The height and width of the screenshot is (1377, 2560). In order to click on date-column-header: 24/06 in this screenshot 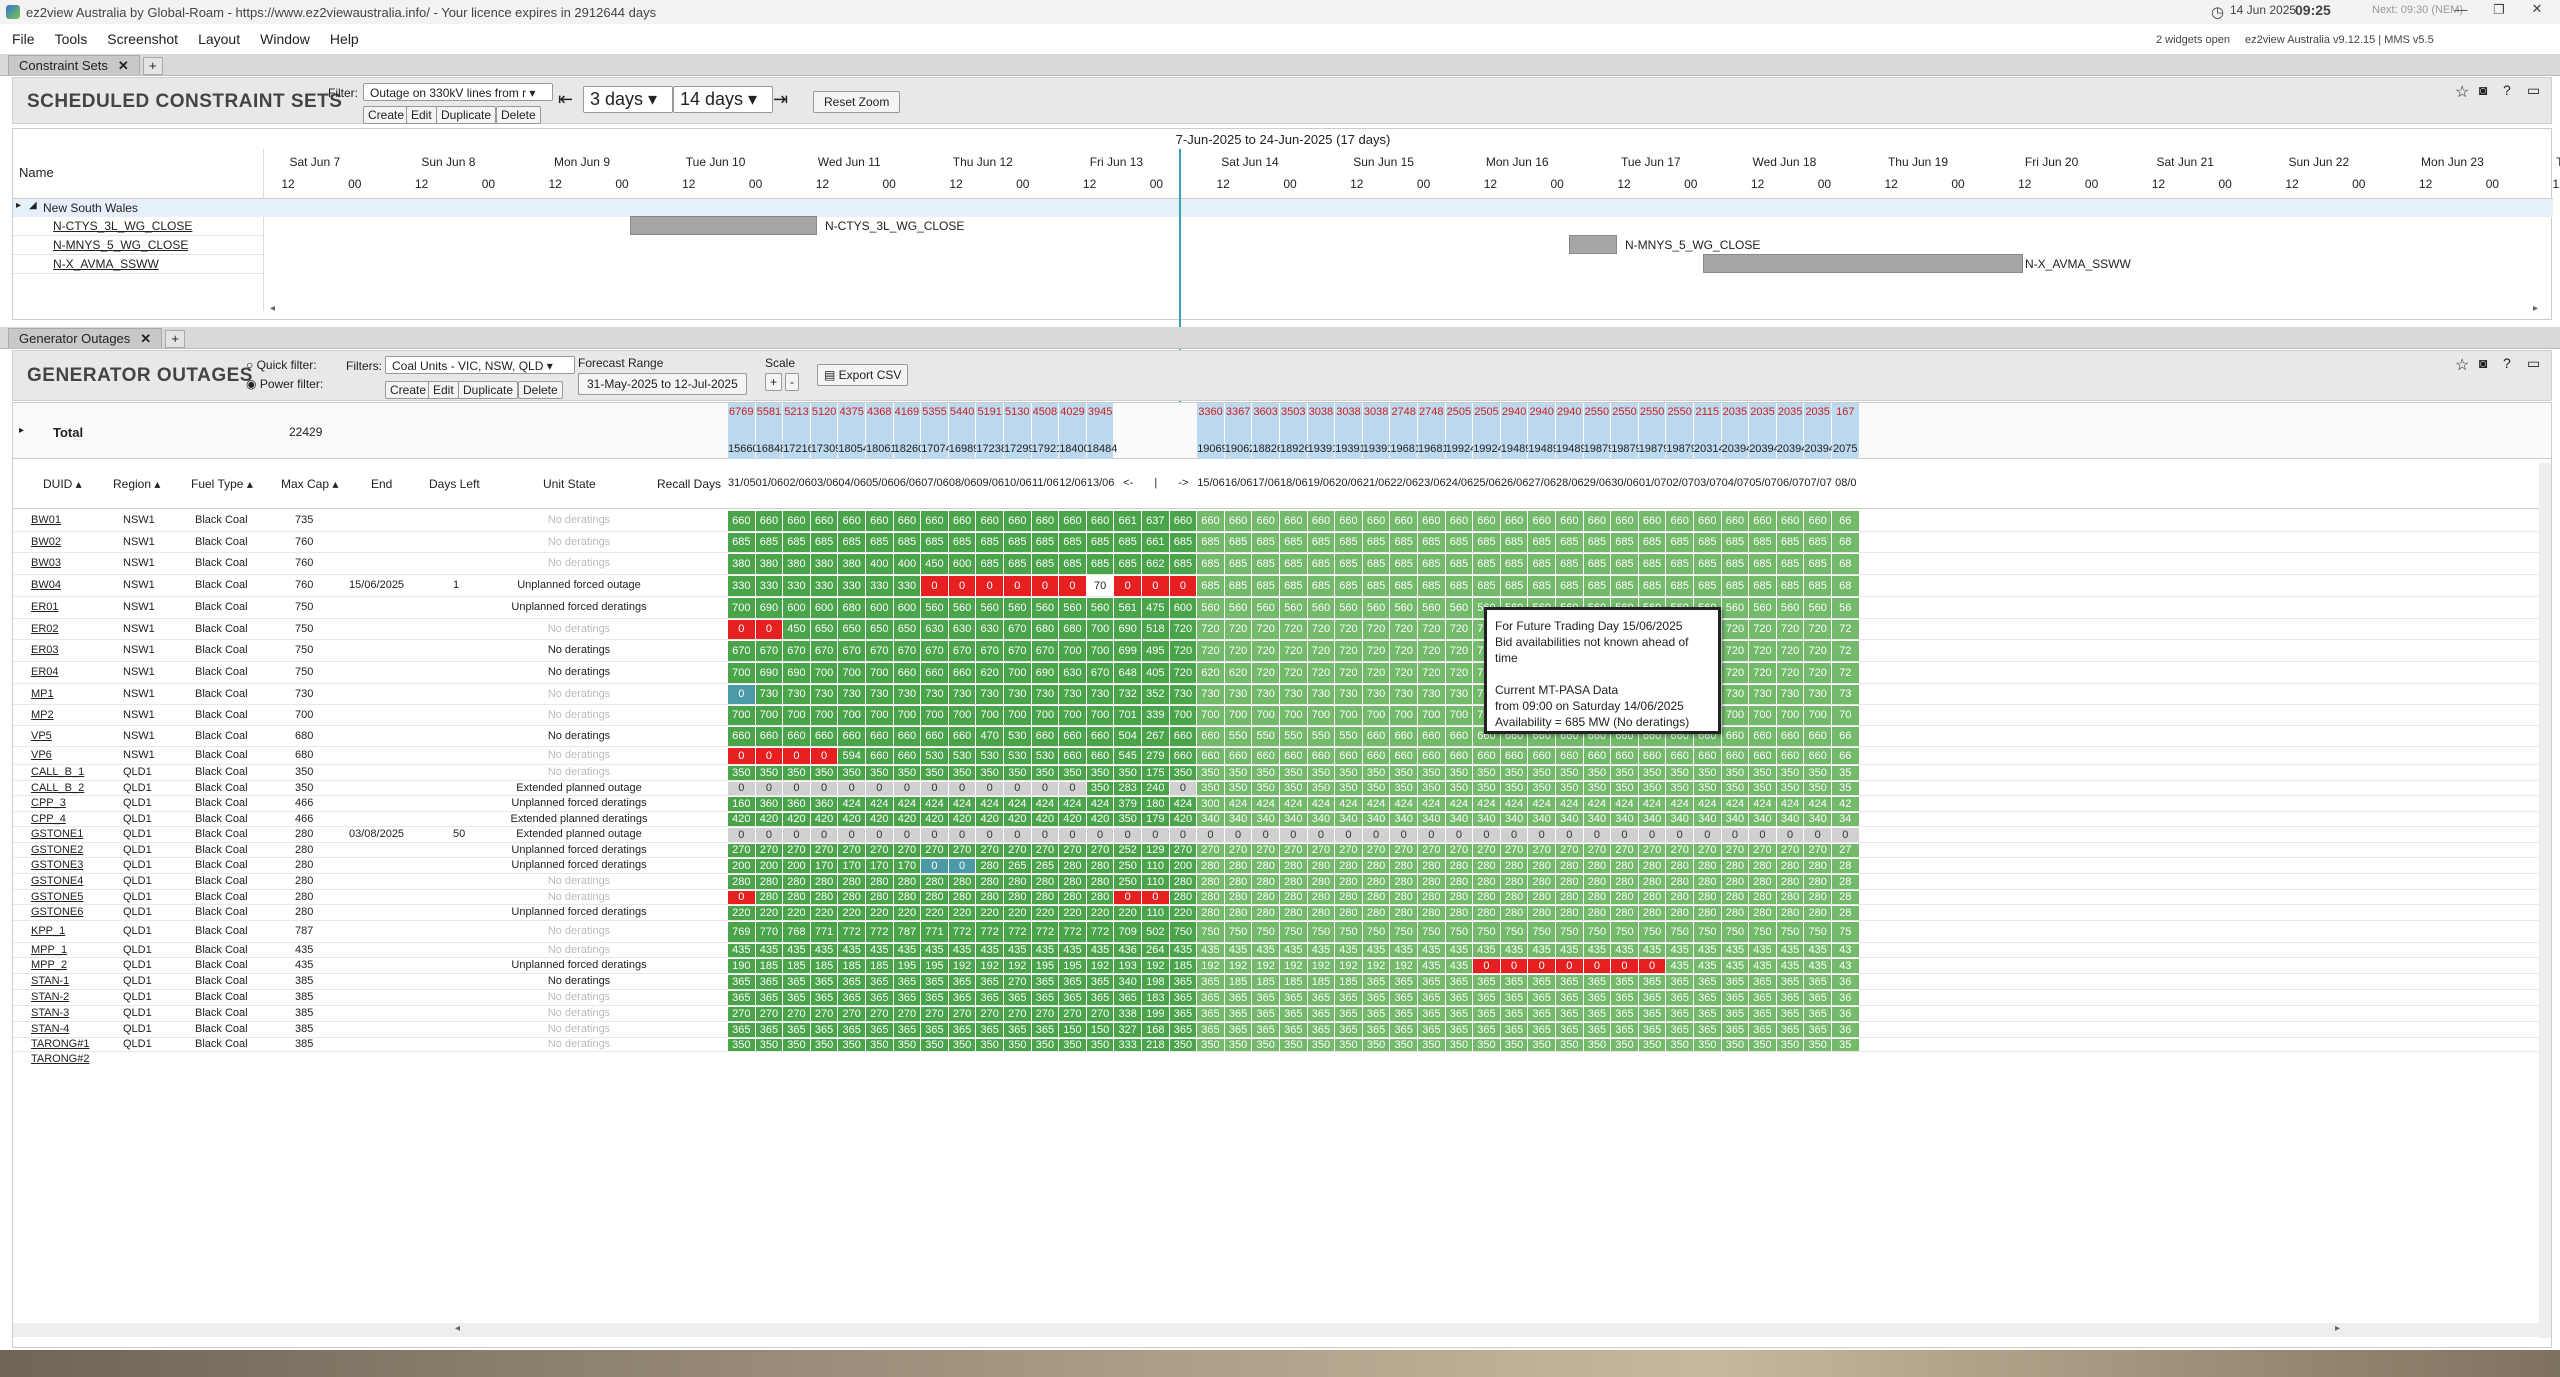, I will do `click(1460, 483)`.